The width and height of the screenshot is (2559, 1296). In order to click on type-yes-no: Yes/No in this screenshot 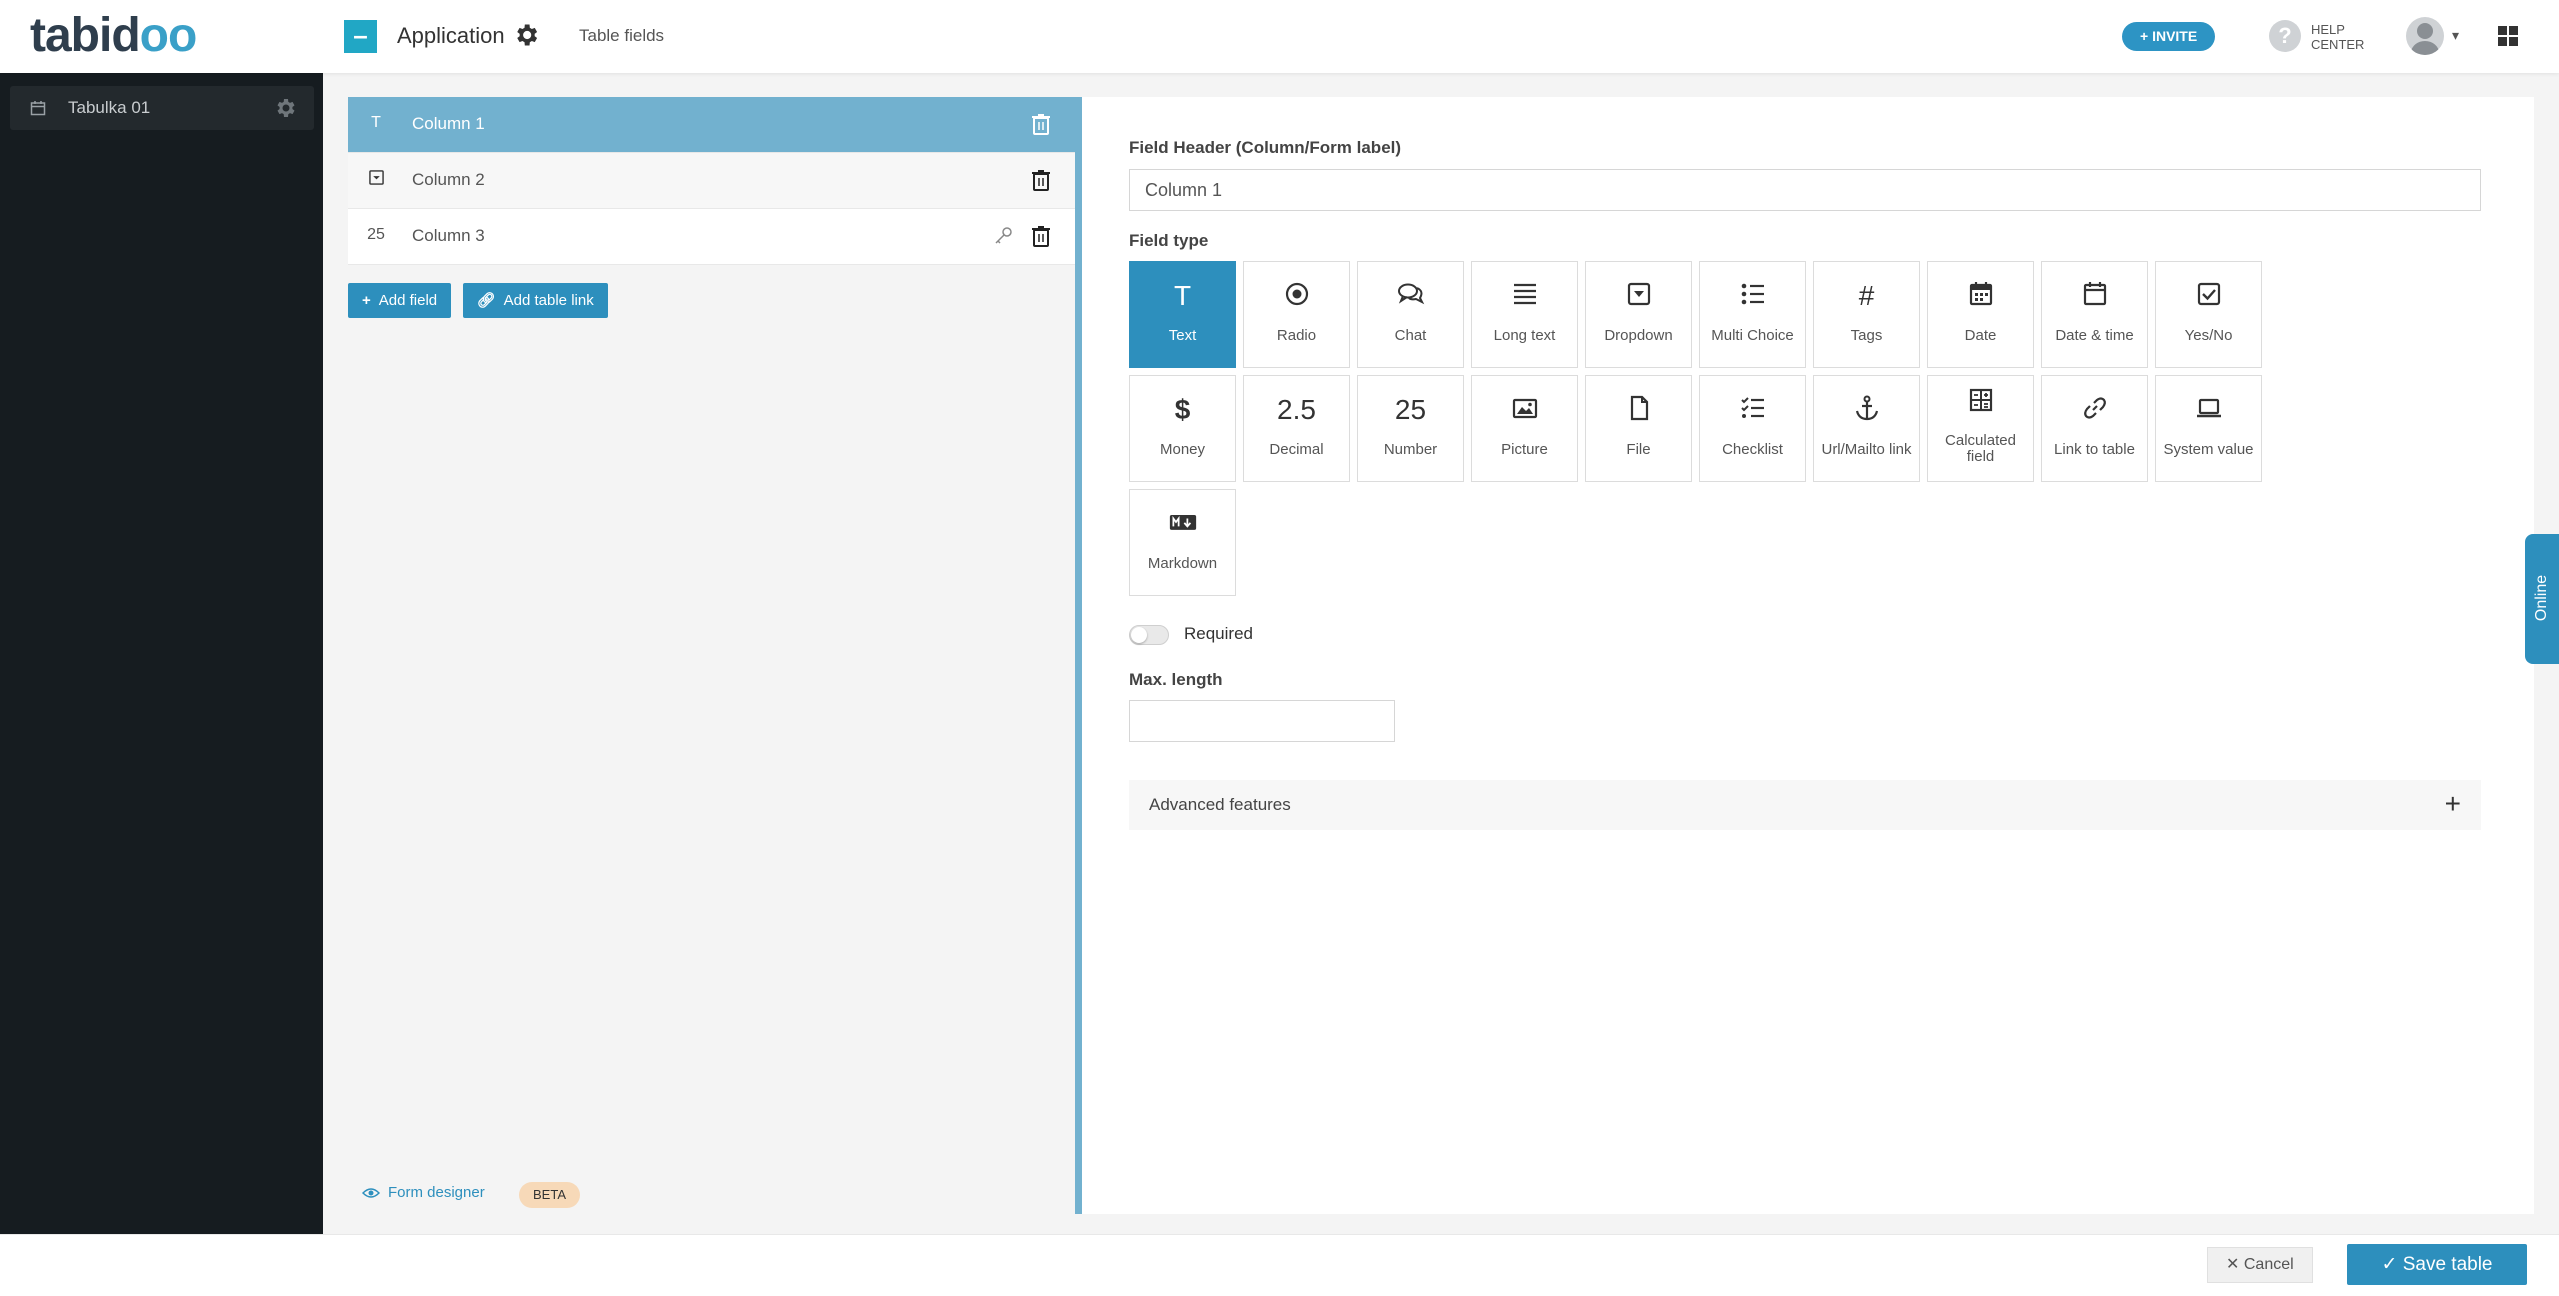, I will do `click(2208, 314)`.